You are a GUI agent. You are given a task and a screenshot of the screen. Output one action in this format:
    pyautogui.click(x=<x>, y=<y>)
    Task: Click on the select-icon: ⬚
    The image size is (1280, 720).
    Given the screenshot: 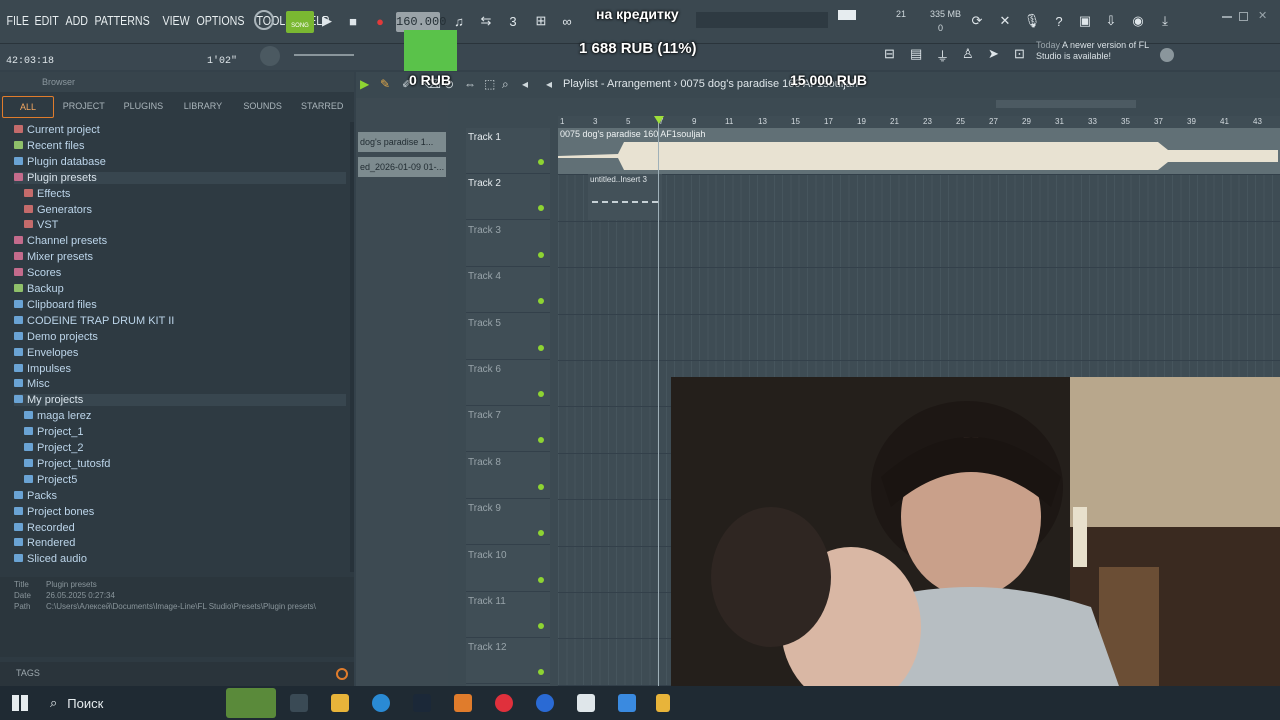 What is the action you would take?
    pyautogui.click(x=489, y=84)
    